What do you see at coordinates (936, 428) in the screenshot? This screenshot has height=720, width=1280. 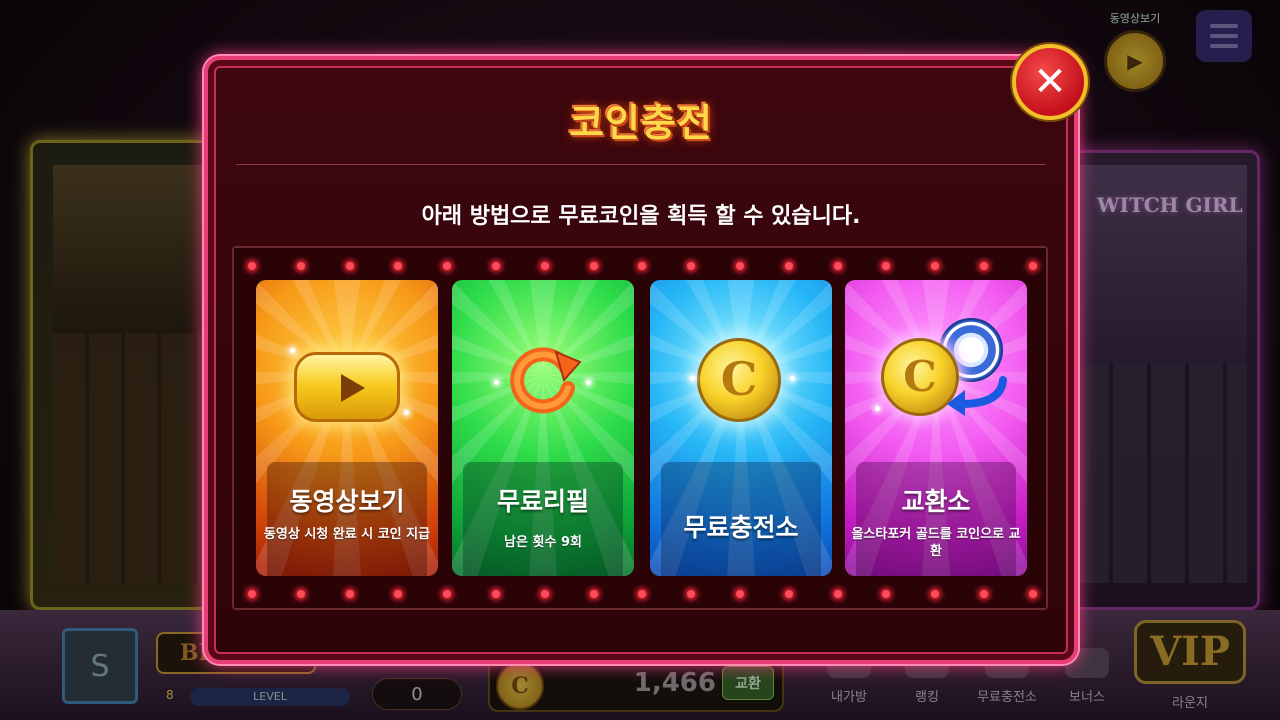 I see `card-exchange: C 교환소 올스타포커 골드를 코인으로 교환` at bounding box center [936, 428].